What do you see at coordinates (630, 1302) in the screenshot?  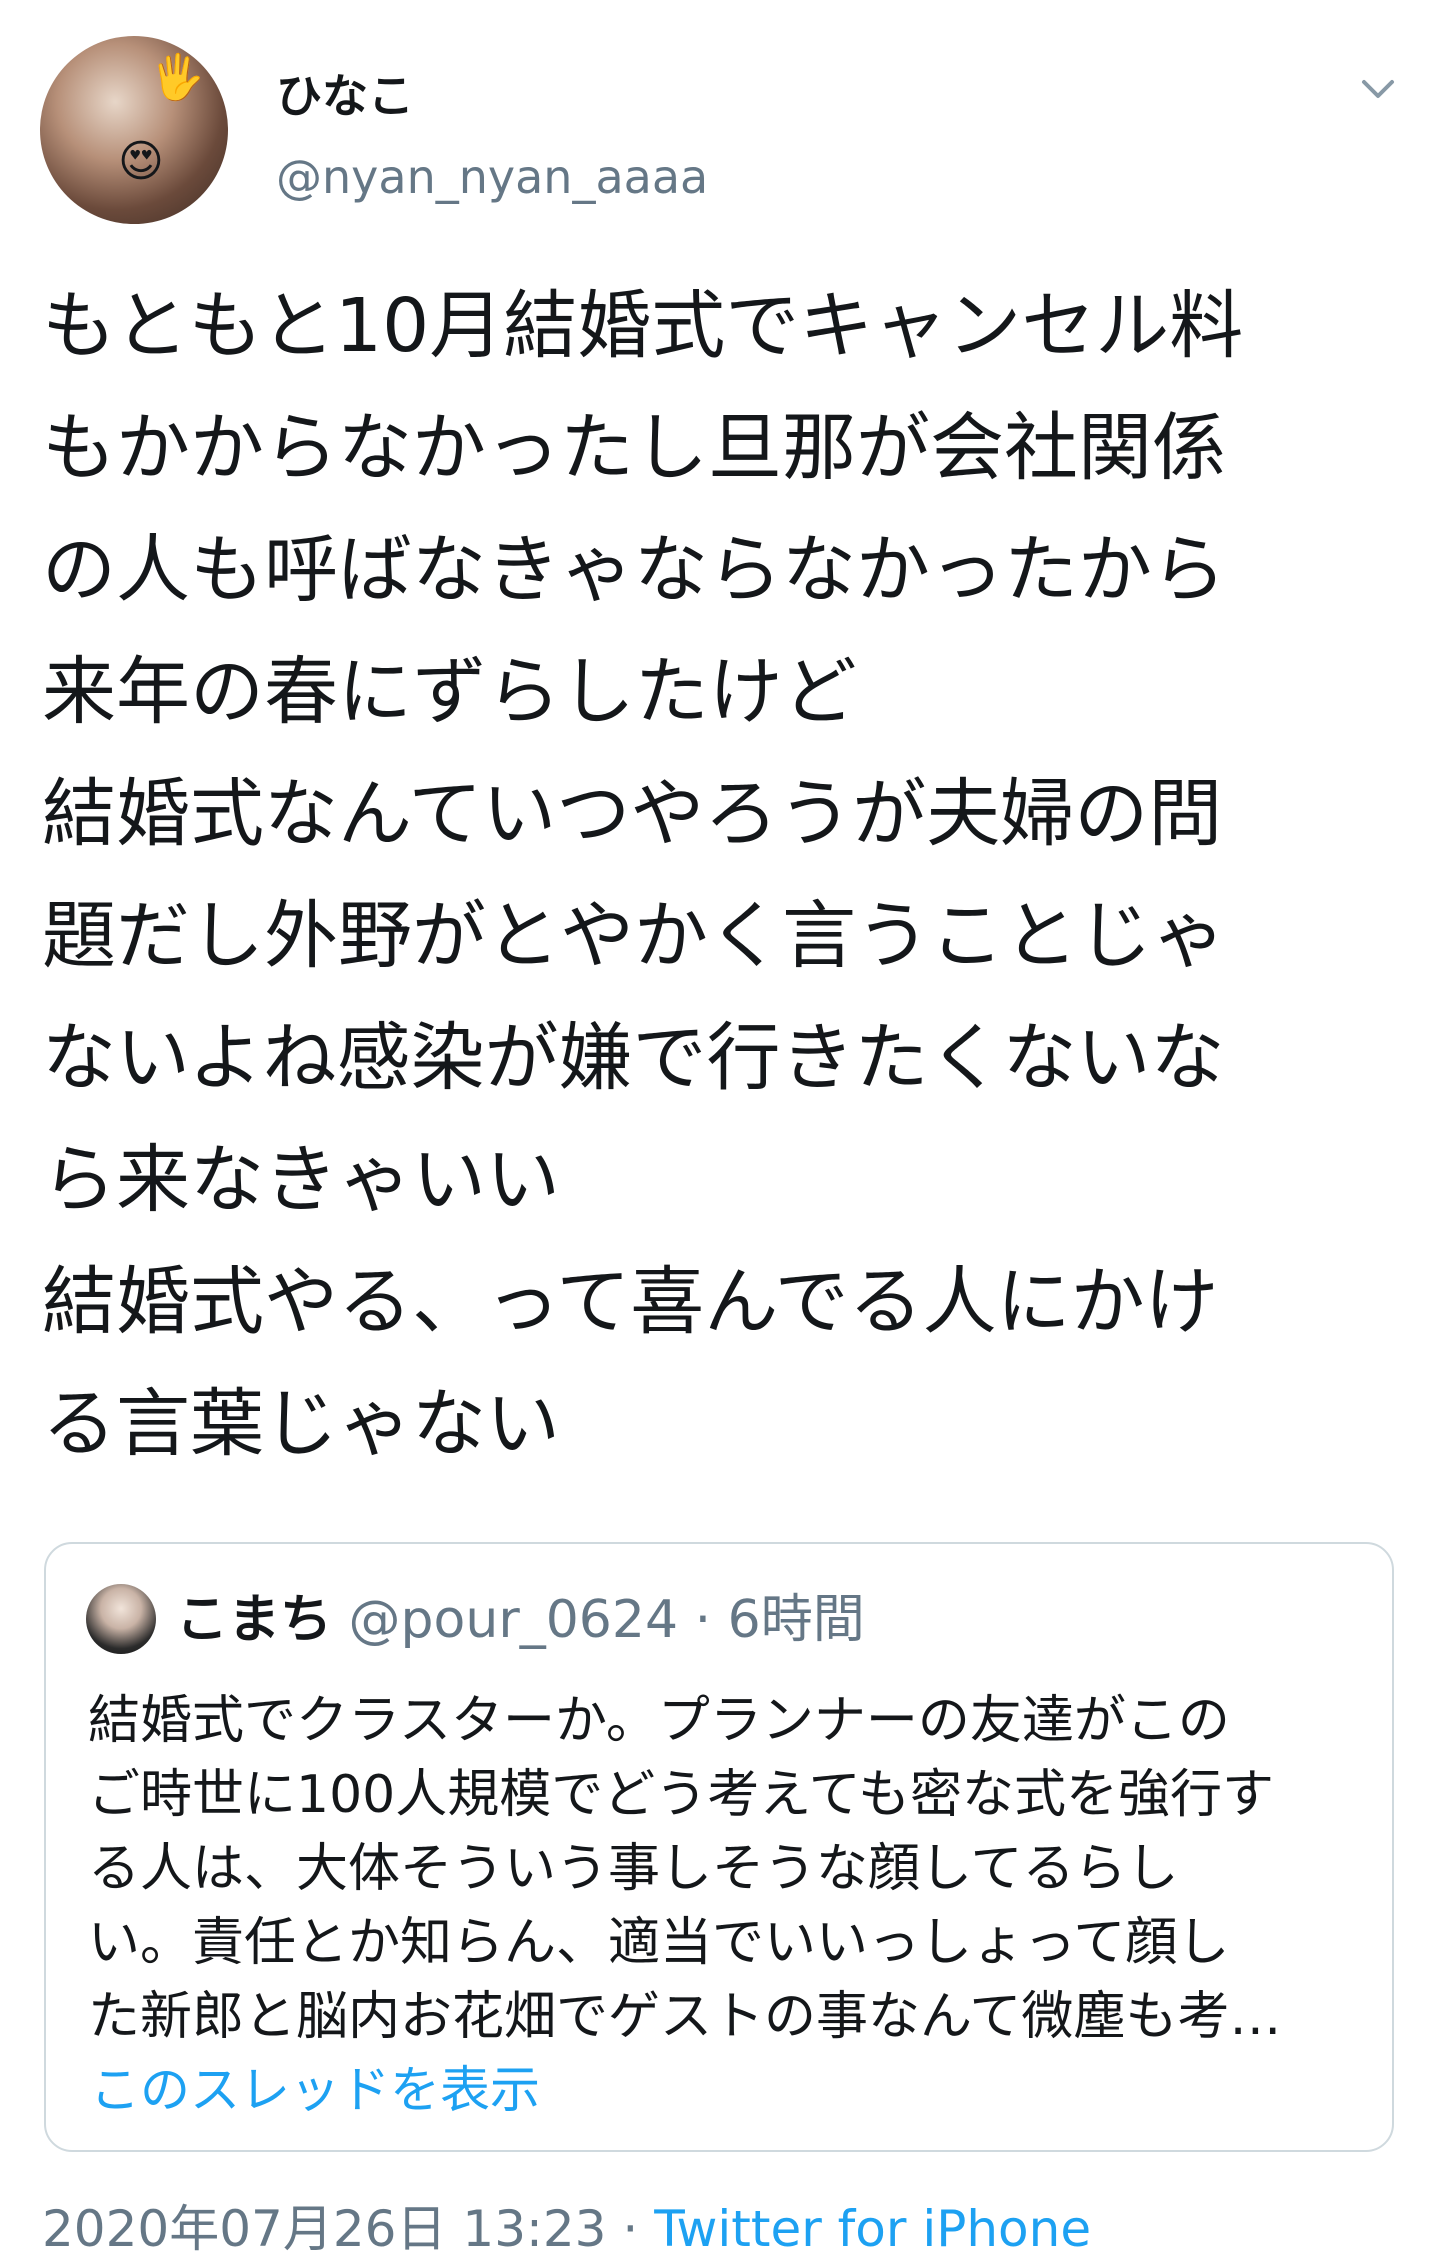 I see `tweet-text-line: 結婚式やる、って喜んでる人にかけ` at bounding box center [630, 1302].